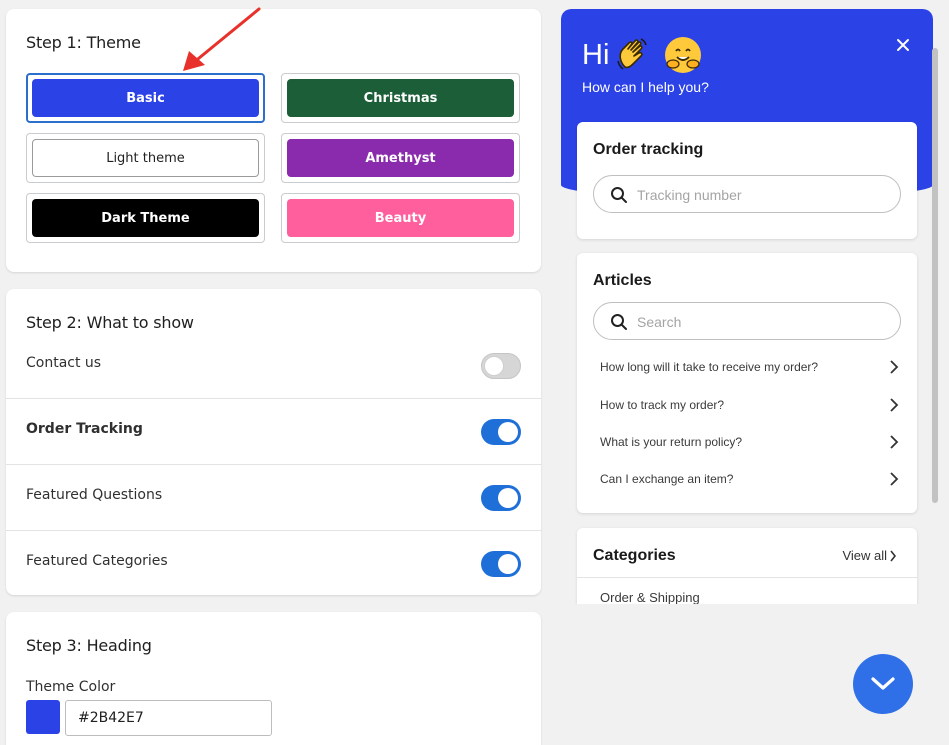  Describe the element at coordinates (83, 42) in the screenshot. I see `step1-title: Step 1: Theme` at that location.